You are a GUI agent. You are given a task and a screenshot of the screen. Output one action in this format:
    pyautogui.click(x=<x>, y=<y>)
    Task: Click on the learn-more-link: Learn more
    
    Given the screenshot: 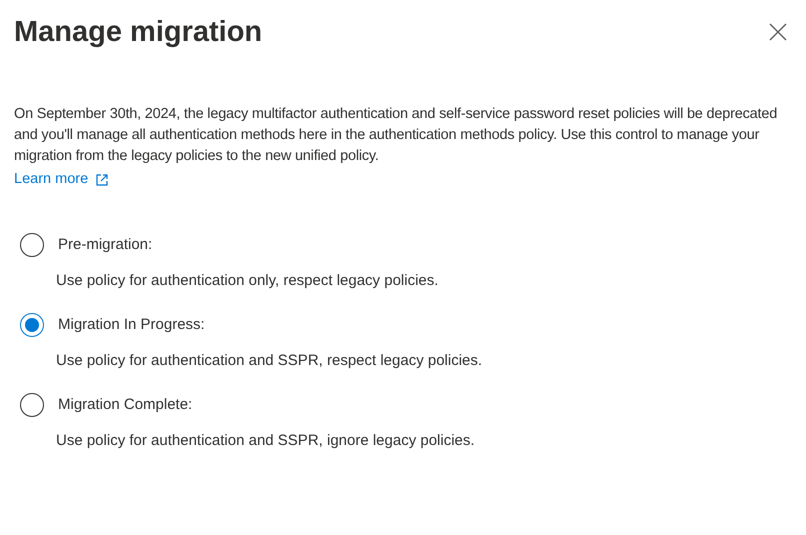 What is the action you would take?
    pyautogui.click(x=61, y=179)
    